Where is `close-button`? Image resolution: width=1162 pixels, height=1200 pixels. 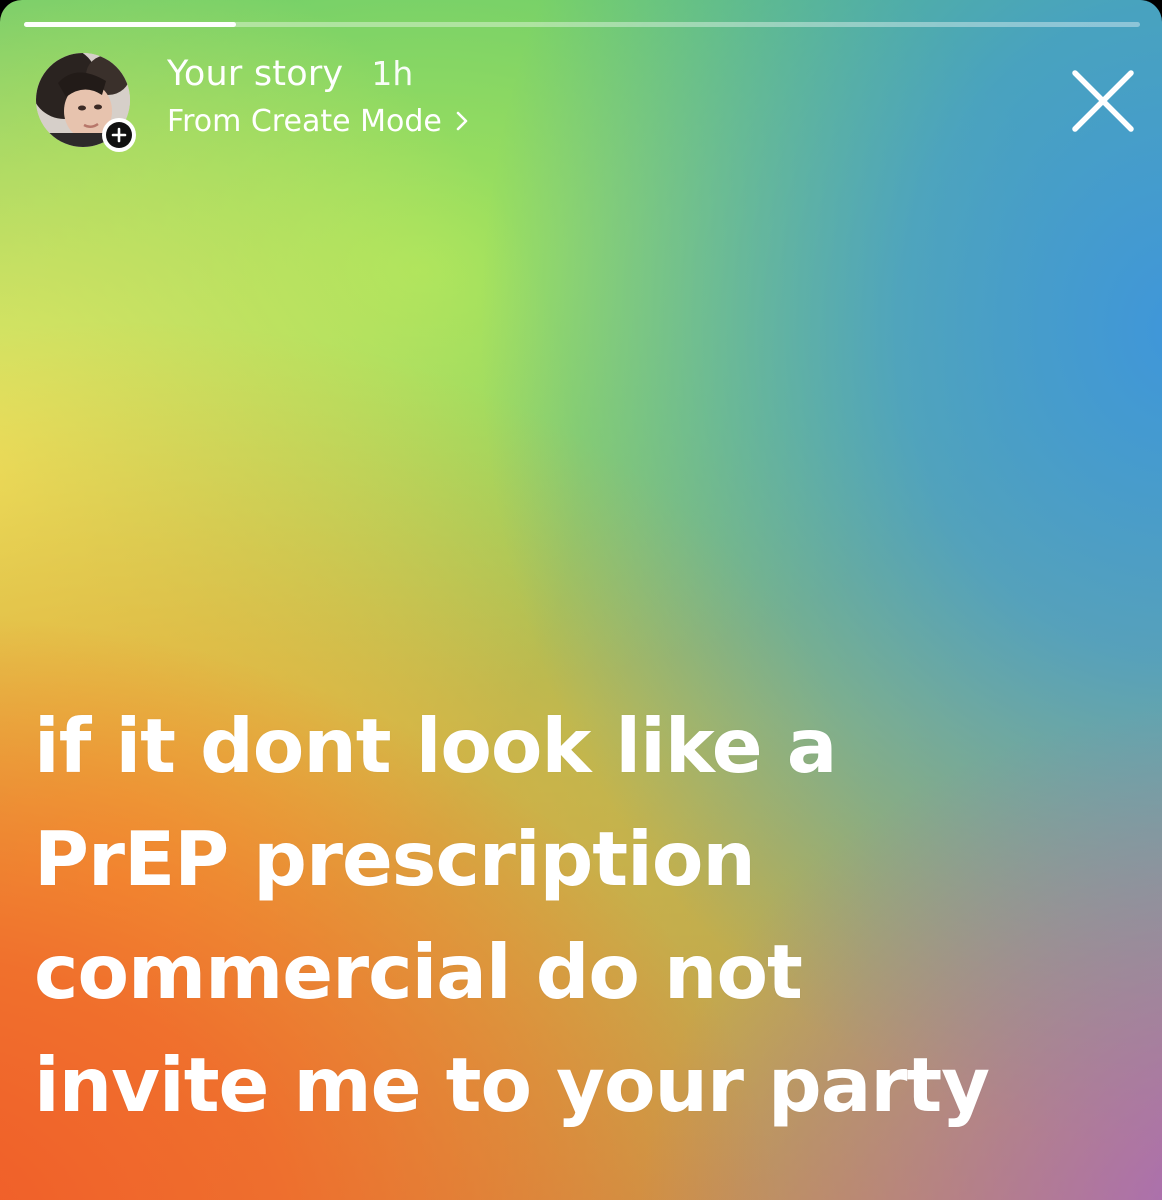
close-button is located at coordinates (1103, 101).